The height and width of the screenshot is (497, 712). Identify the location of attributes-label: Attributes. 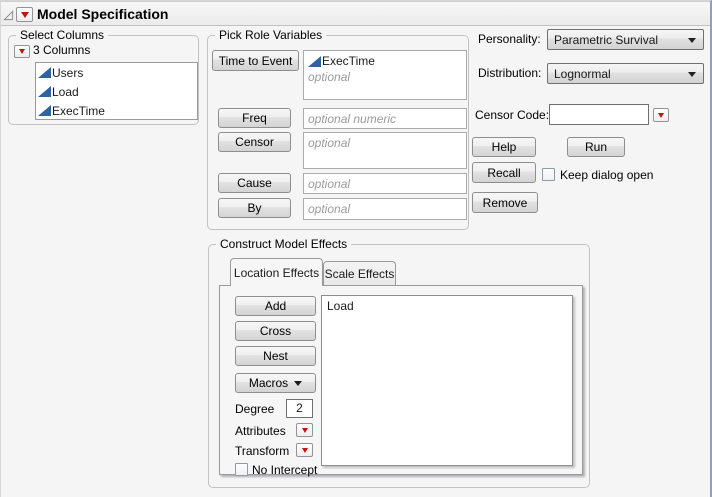
(260, 431).